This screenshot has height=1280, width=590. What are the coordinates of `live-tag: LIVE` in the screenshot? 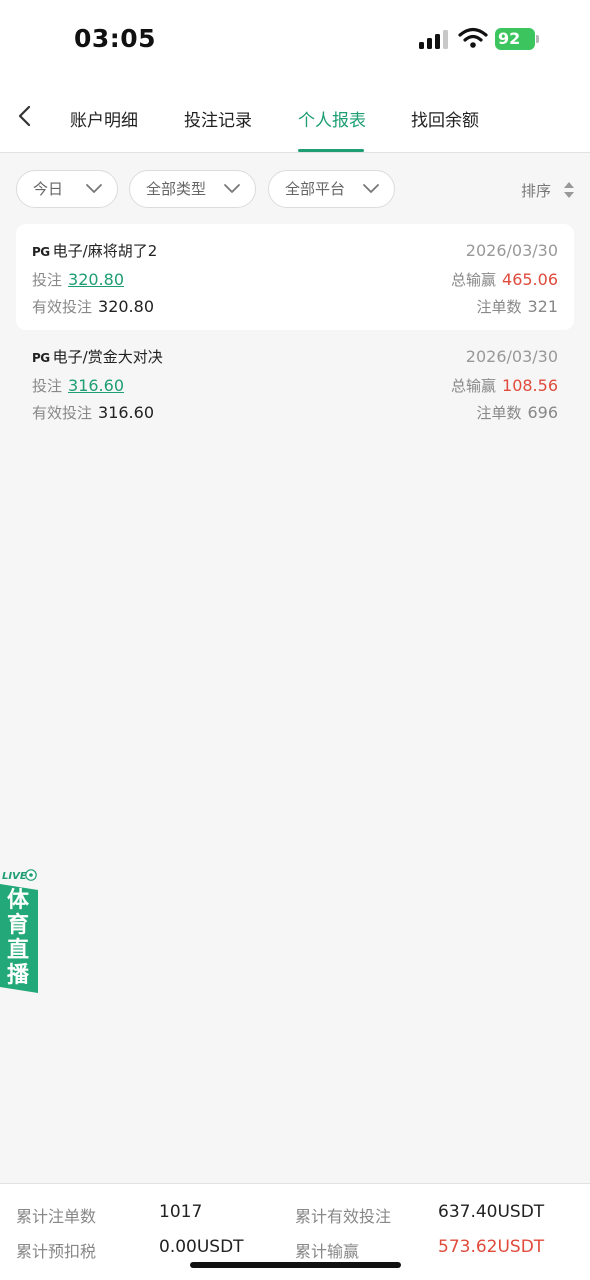 It's located at (14, 876).